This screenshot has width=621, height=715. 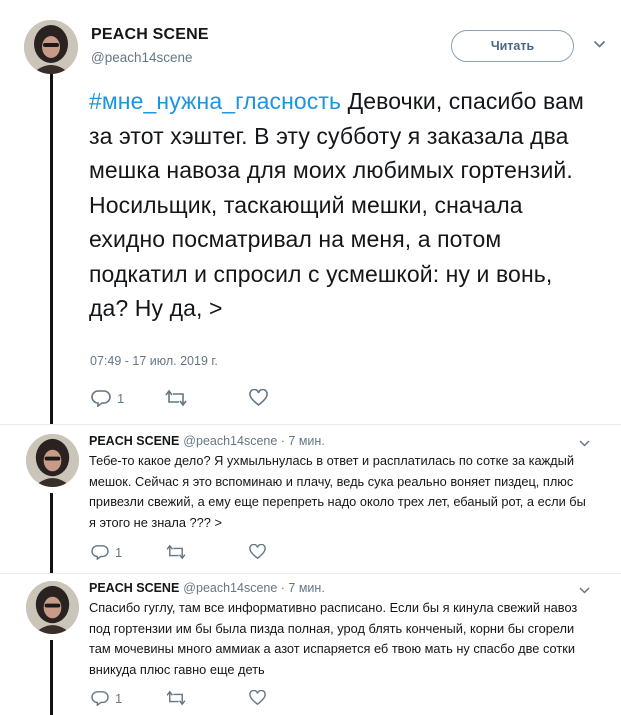 What do you see at coordinates (154, 361) in the screenshot?
I see `tweet-timestamp: 07:49 - 17 июл. 2019 г.` at bounding box center [154, 361].